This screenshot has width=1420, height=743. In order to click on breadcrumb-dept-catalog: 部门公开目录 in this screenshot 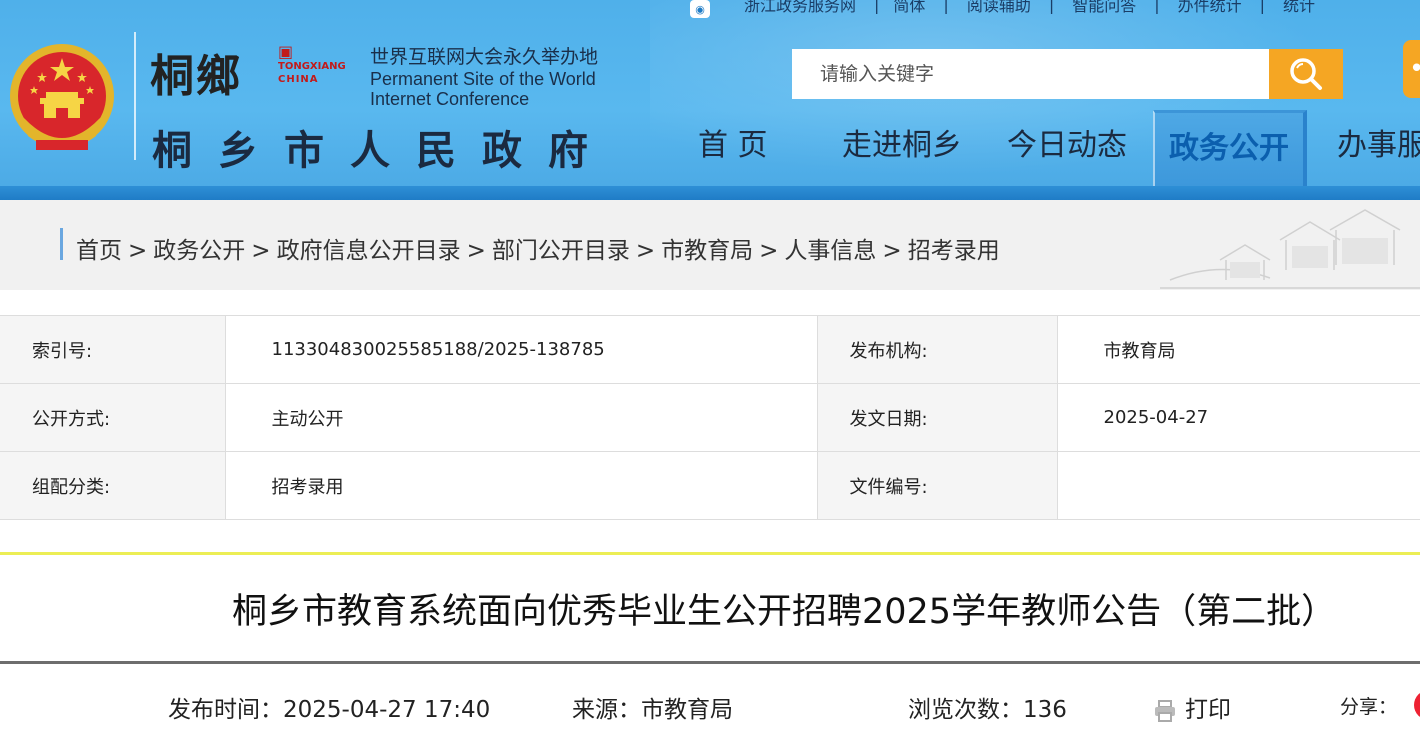, I will do `click(561, 251)`.